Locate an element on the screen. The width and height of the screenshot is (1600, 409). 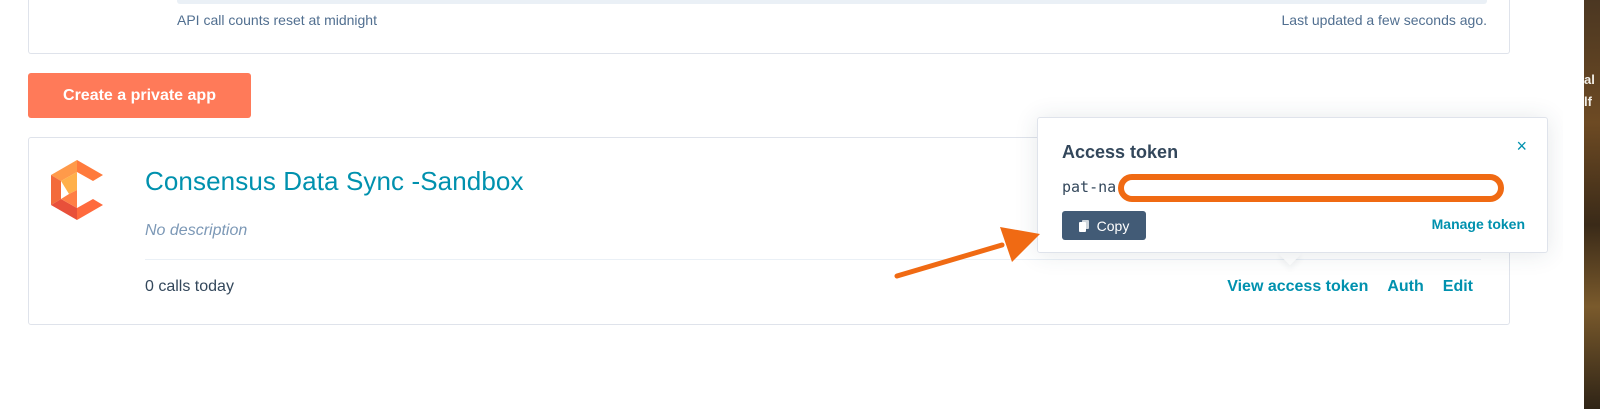
app-description: No description is located at coordinates (196, 230).